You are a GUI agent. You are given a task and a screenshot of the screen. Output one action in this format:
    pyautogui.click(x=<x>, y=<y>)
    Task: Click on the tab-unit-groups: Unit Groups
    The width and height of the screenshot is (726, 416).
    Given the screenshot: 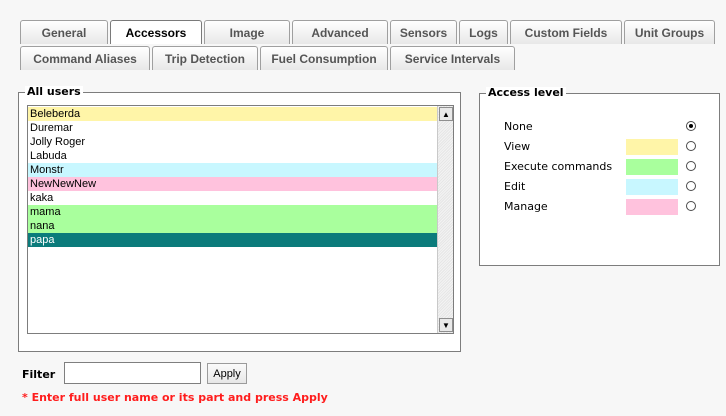 What is the action you would take?
    pyautogui.click(x=669, y=32)
    